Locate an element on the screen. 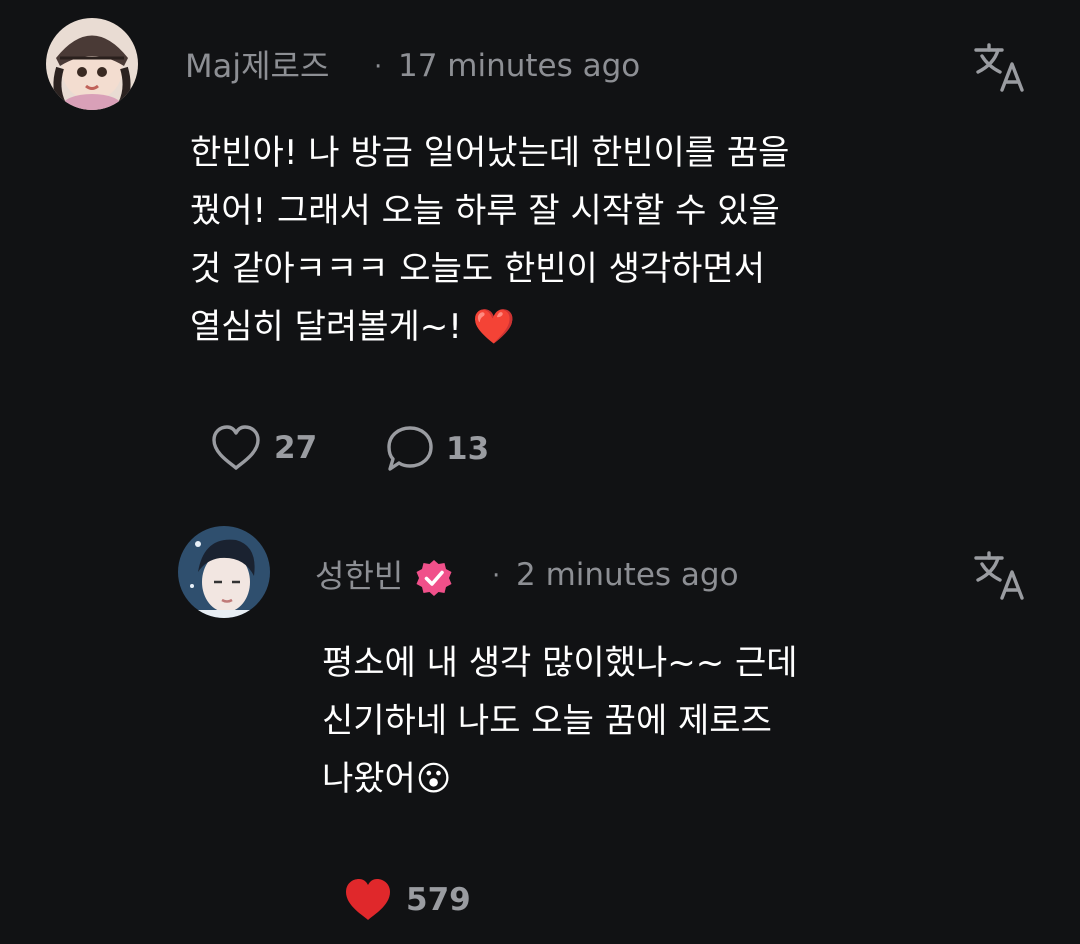 Image resolution: width=1080 pixels, height=944 pixels. reply-timestamp: 2 minutes ago is located at coordinates (627, 575).